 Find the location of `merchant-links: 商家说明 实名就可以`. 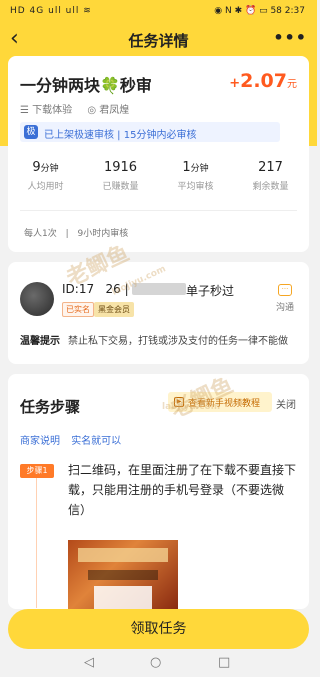

merchant-links: 商家说明 实名就可以 is located at coordinates (74, 439).